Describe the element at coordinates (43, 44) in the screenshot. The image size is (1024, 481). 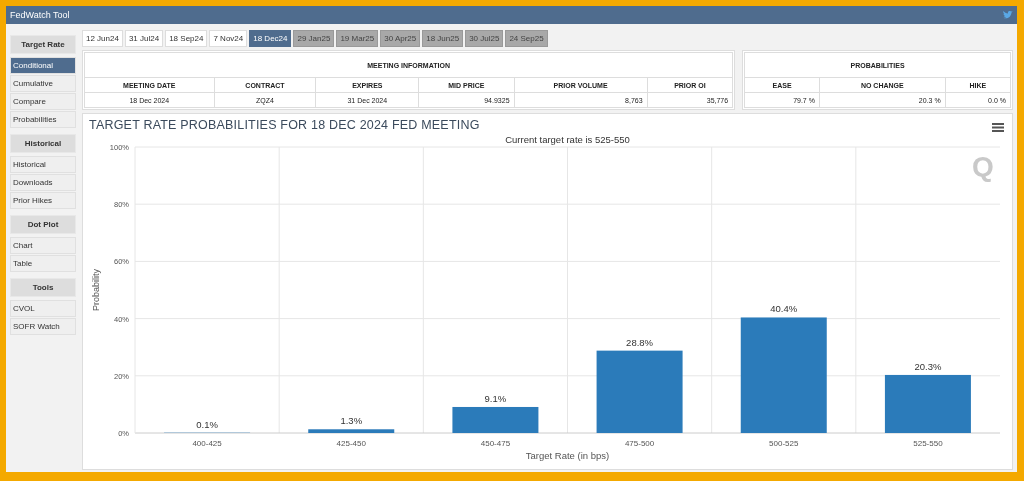
I see `sidebar-heading: Target Rate` at that location.